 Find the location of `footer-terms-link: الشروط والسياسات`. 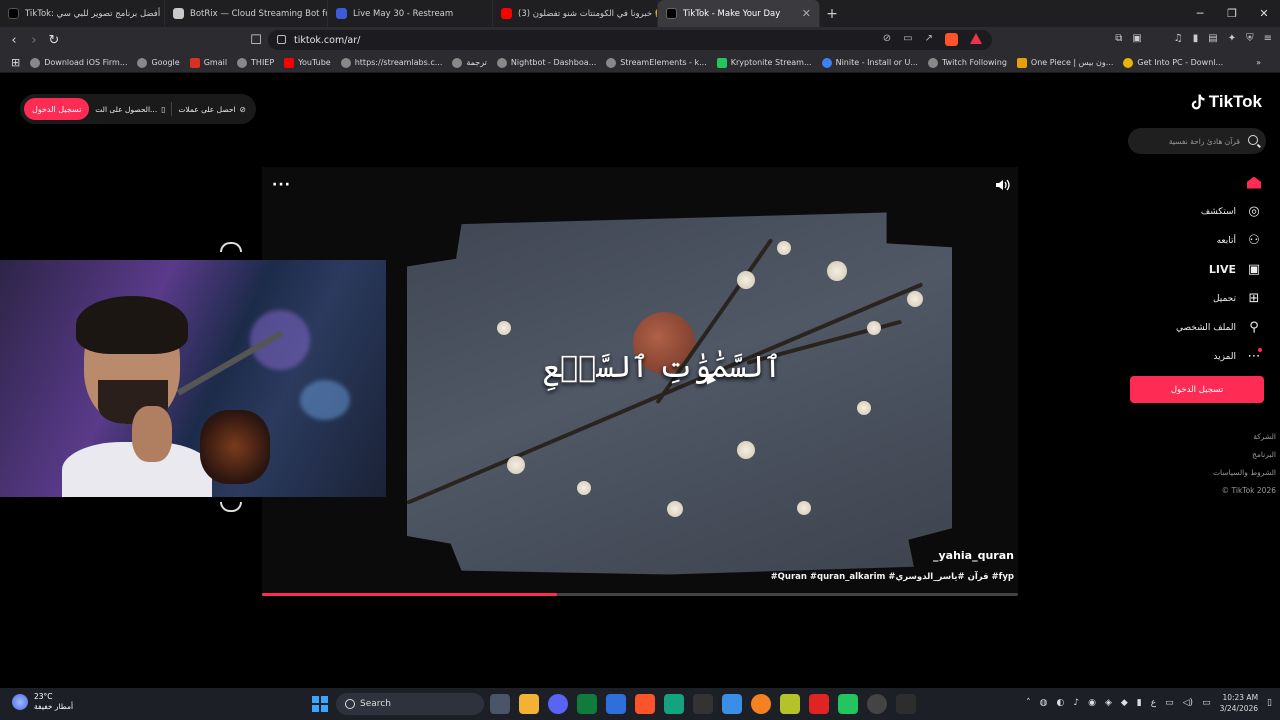

footer-terms-link: الشروط والسياسات is located at coordinates (1244, 473).